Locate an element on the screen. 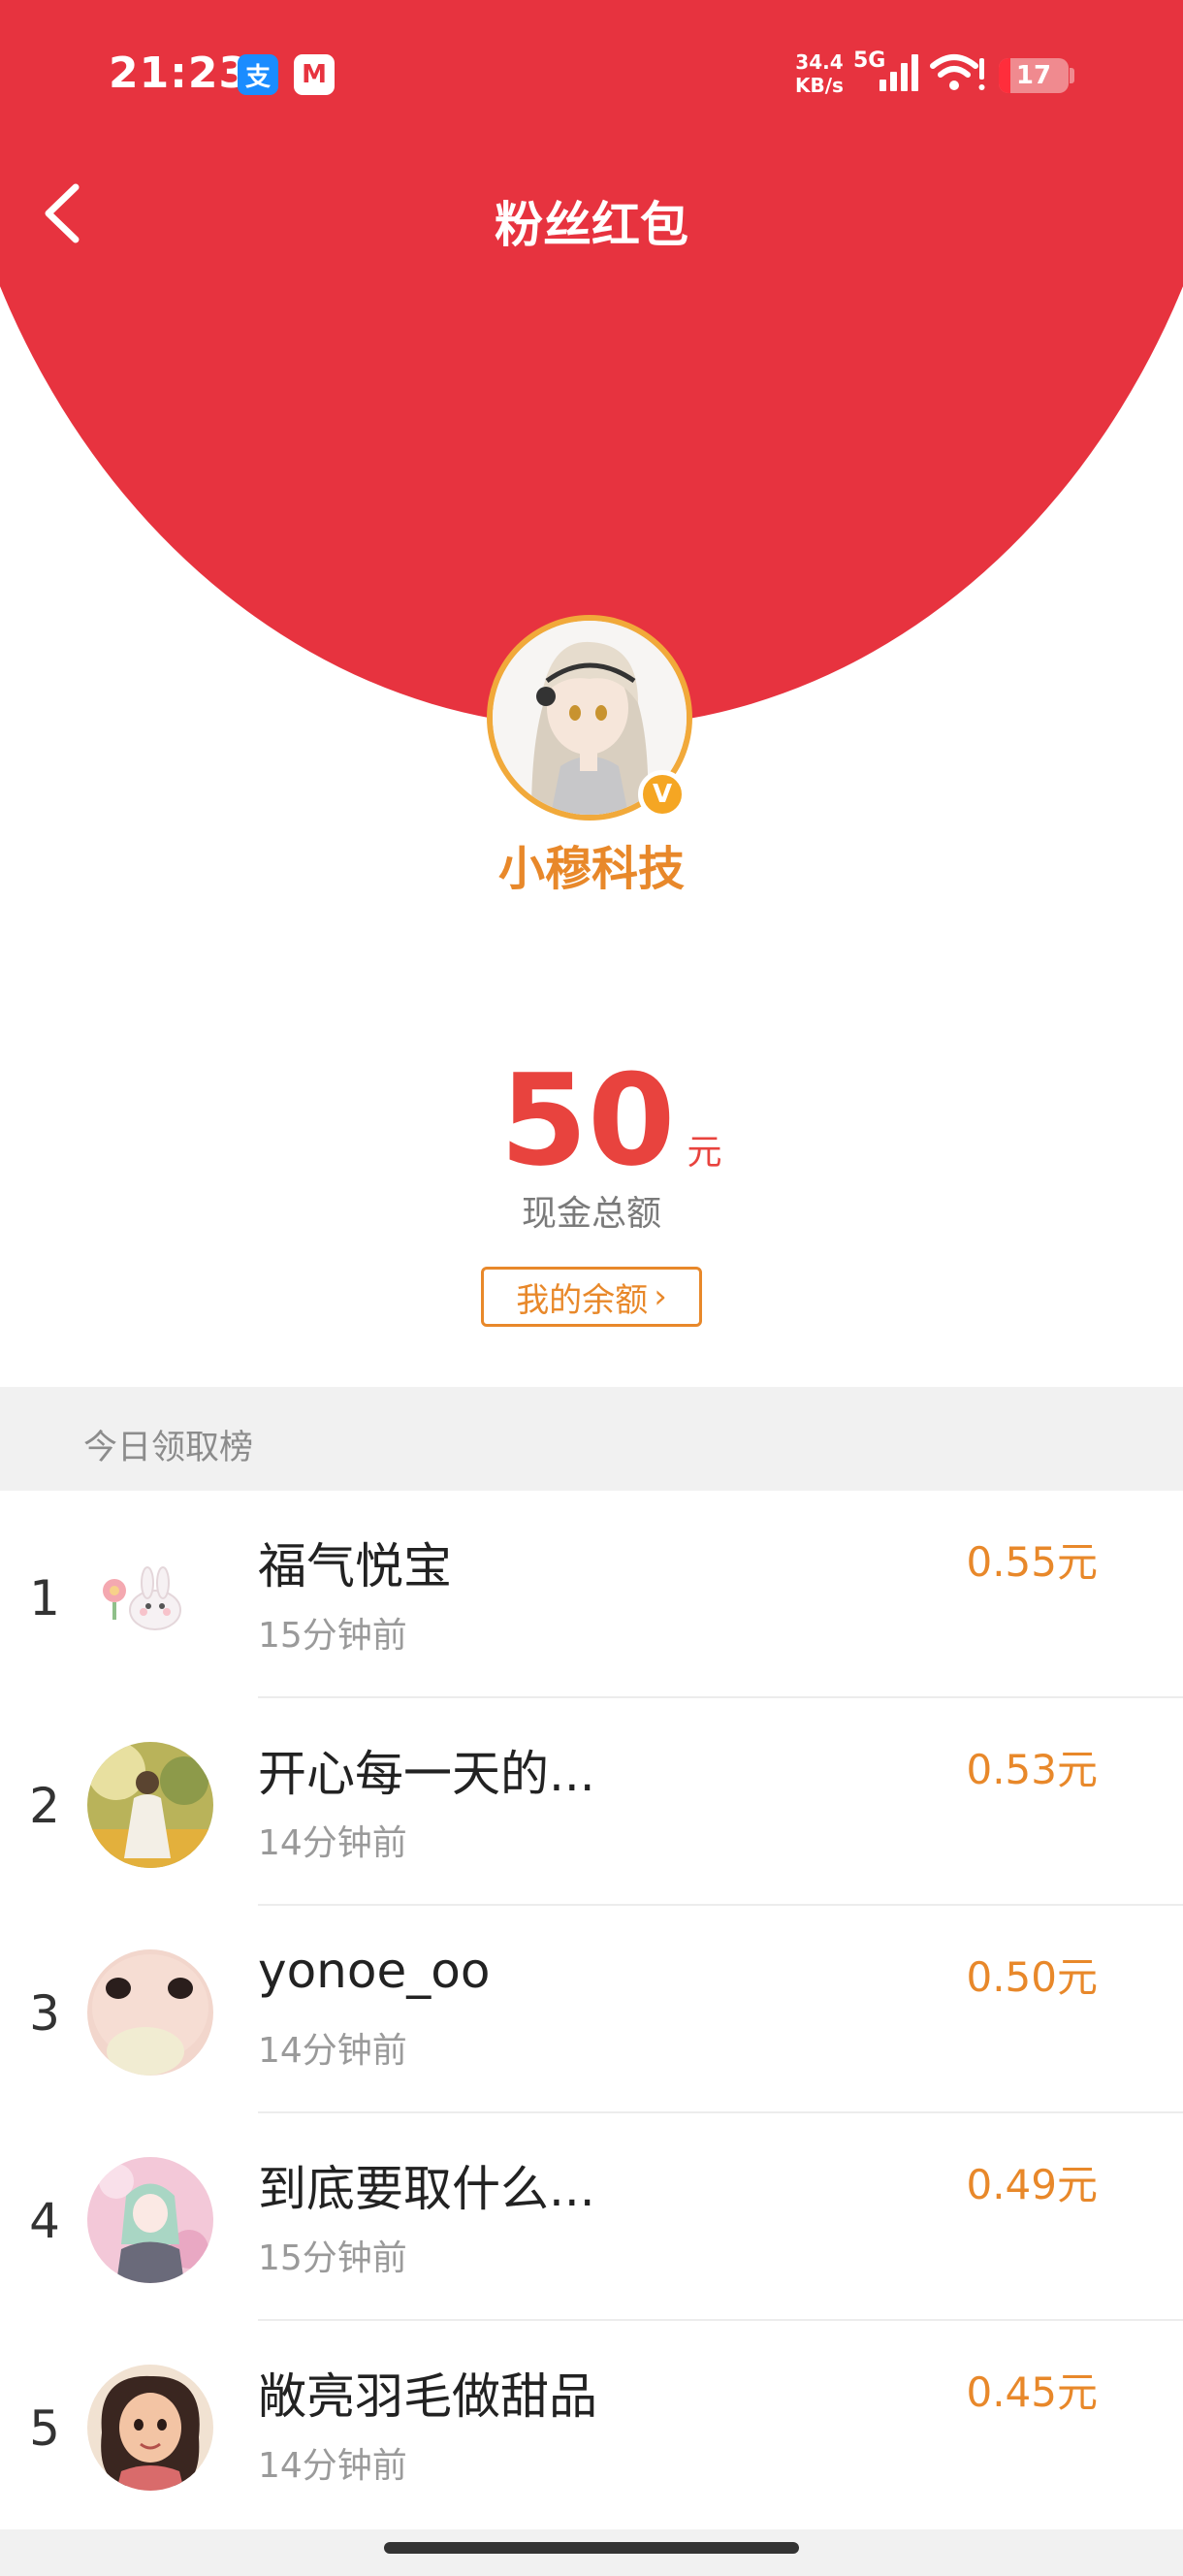 The height and width of the screenshot is (2576, 1183). user-name: 敞亮羽毛做甜品 is located at coordinates (427, 2393).